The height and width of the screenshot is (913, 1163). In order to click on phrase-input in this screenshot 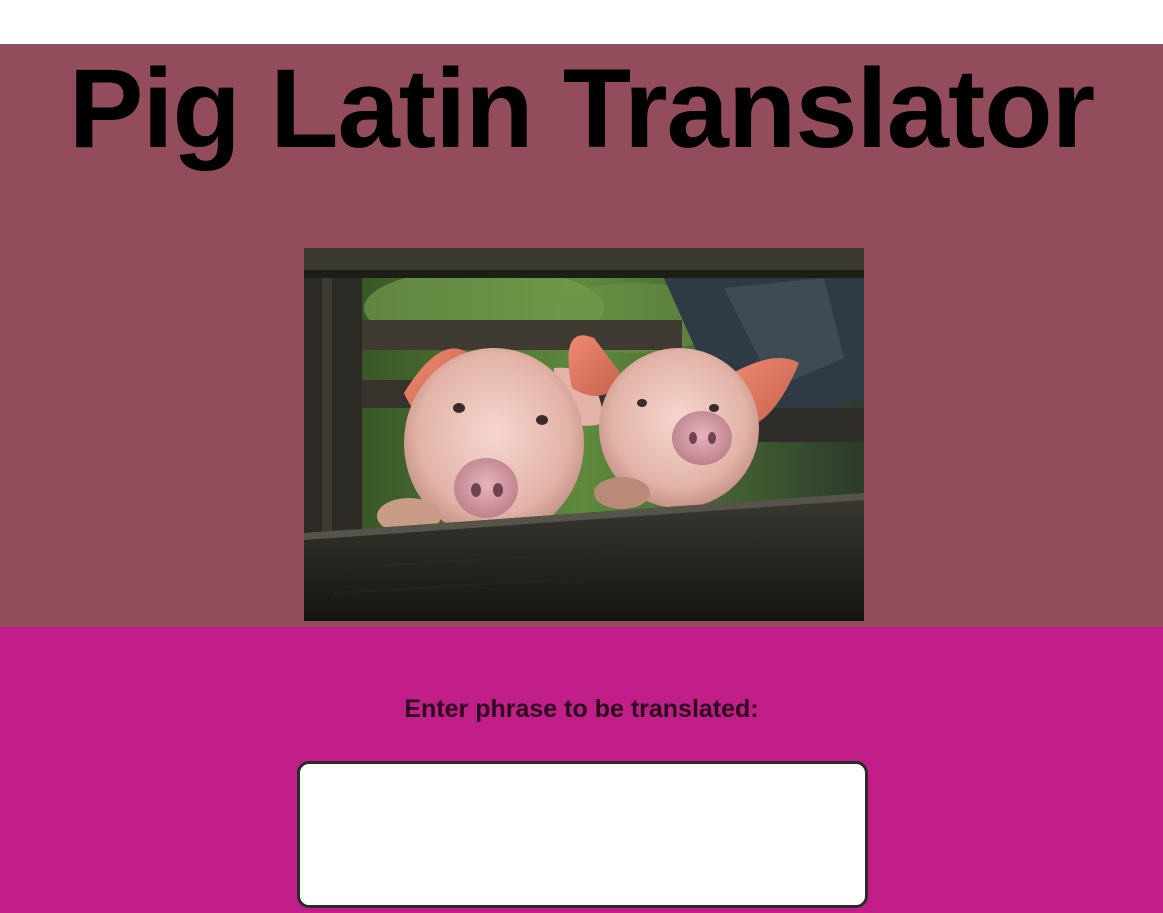, I will do `click(582, 834)`.